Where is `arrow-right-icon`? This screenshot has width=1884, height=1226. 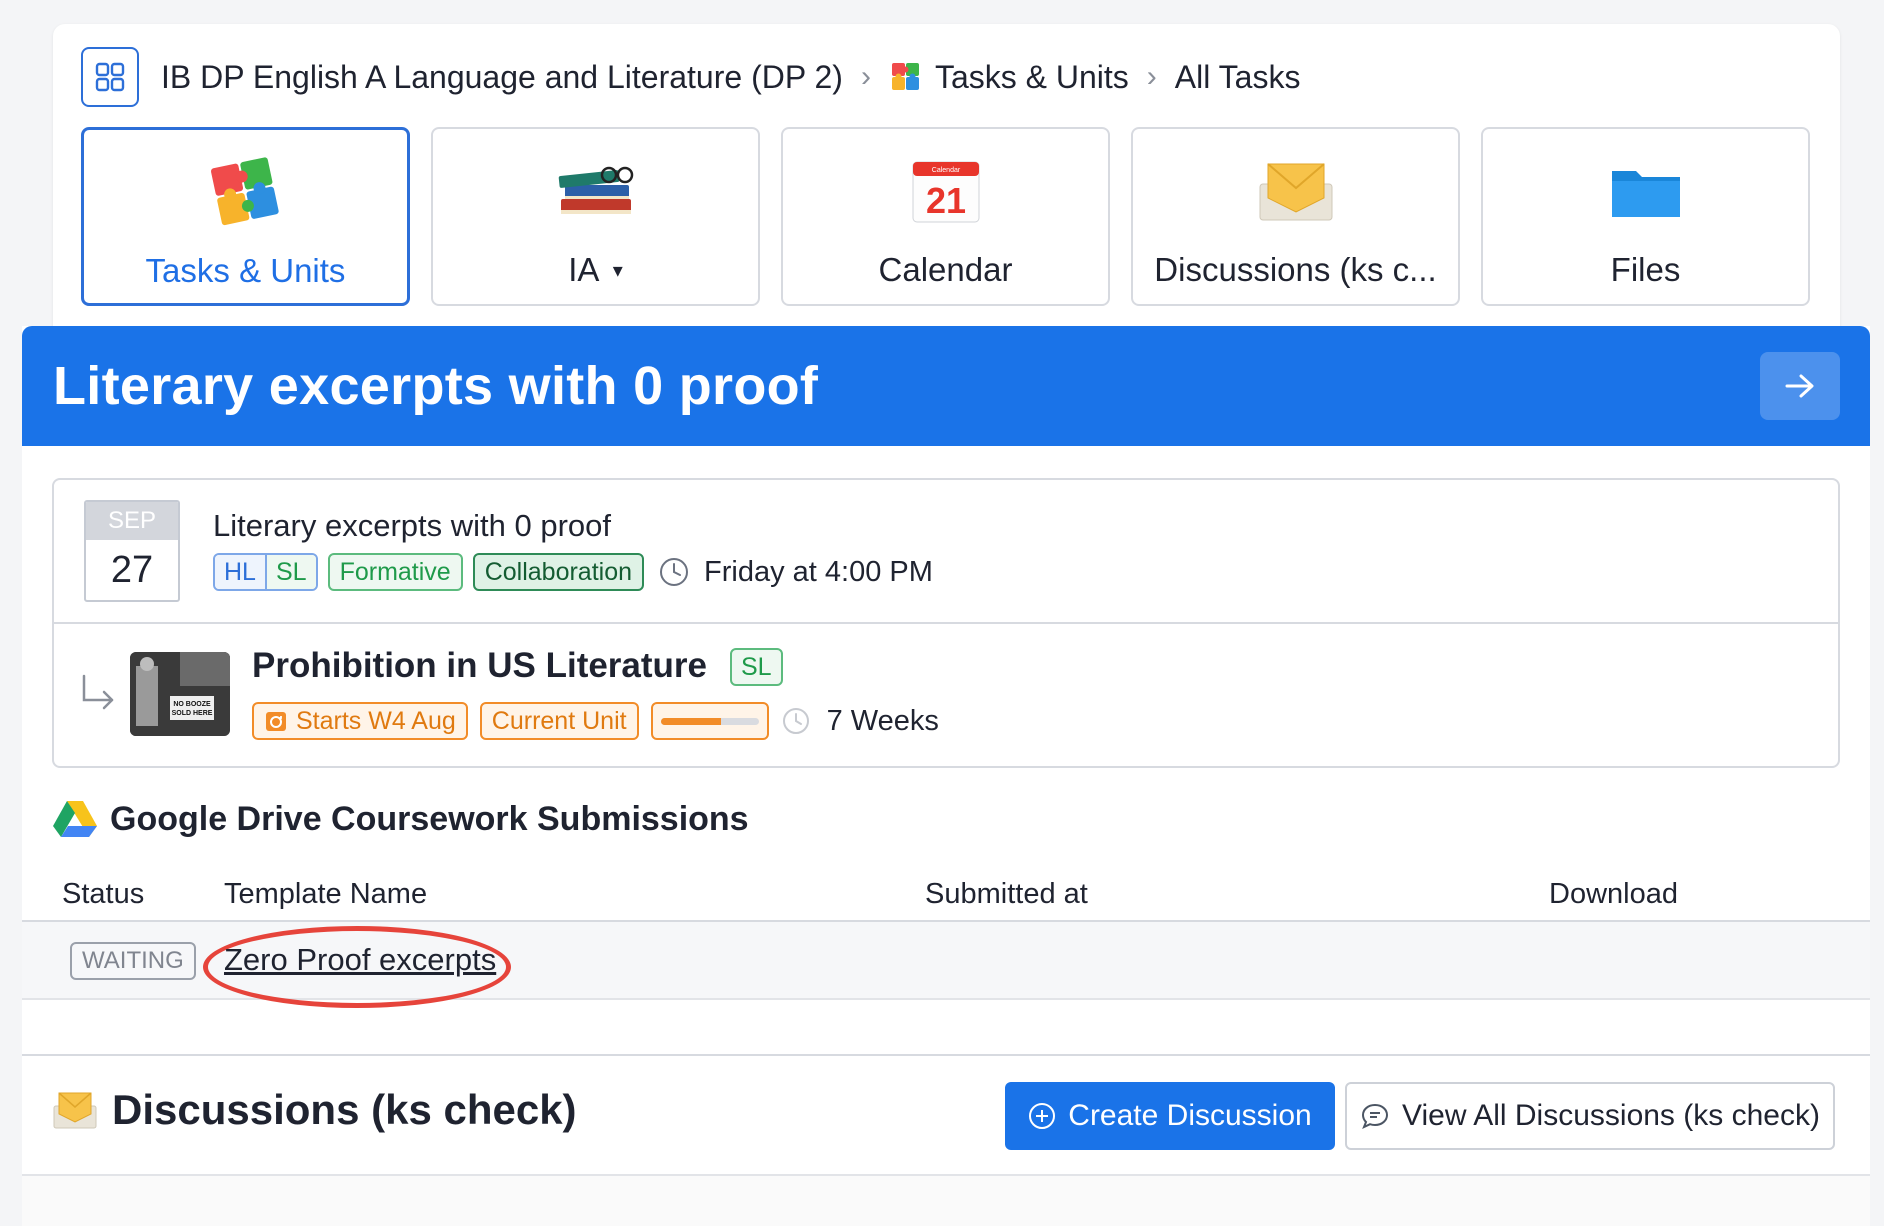 arrow-right-icon is located at coordinates (1799, 386).